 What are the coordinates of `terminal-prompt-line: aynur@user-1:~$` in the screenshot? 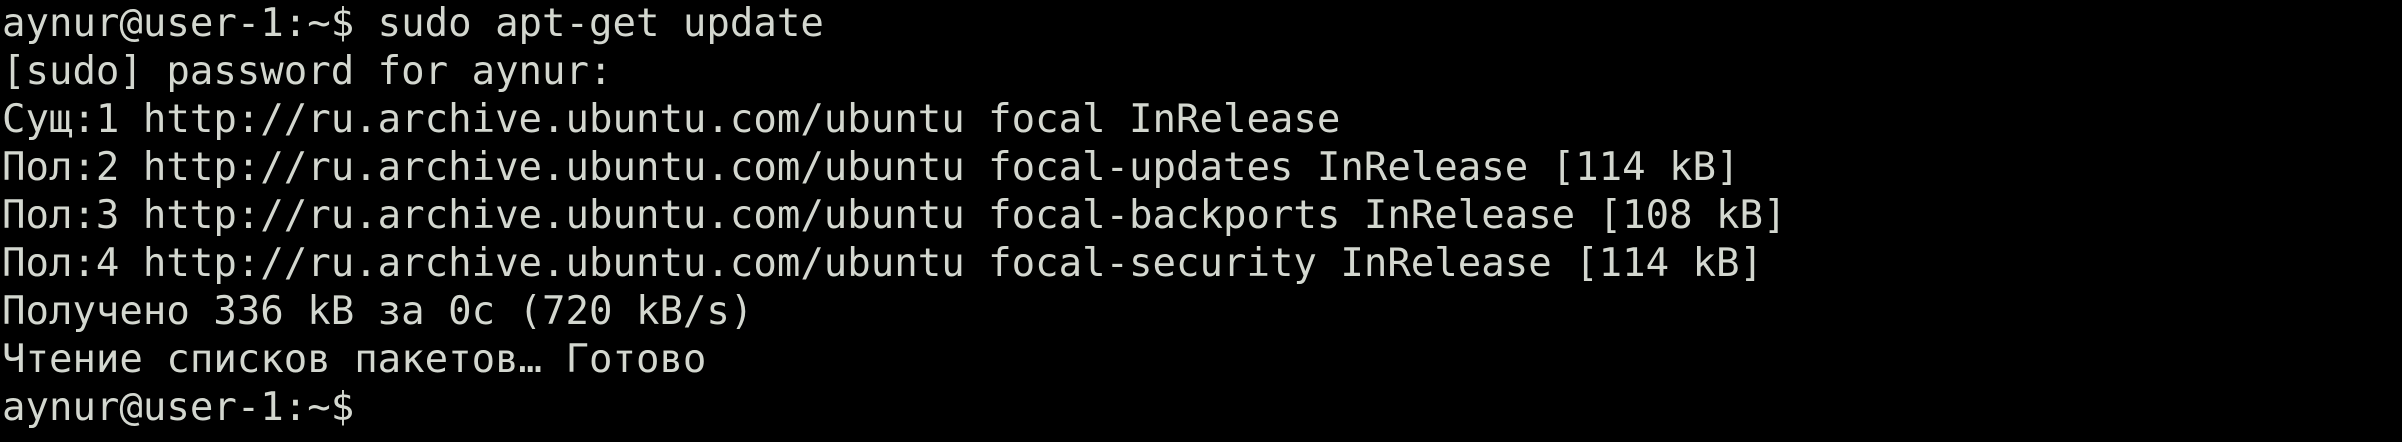 It's located at (1202, 408).